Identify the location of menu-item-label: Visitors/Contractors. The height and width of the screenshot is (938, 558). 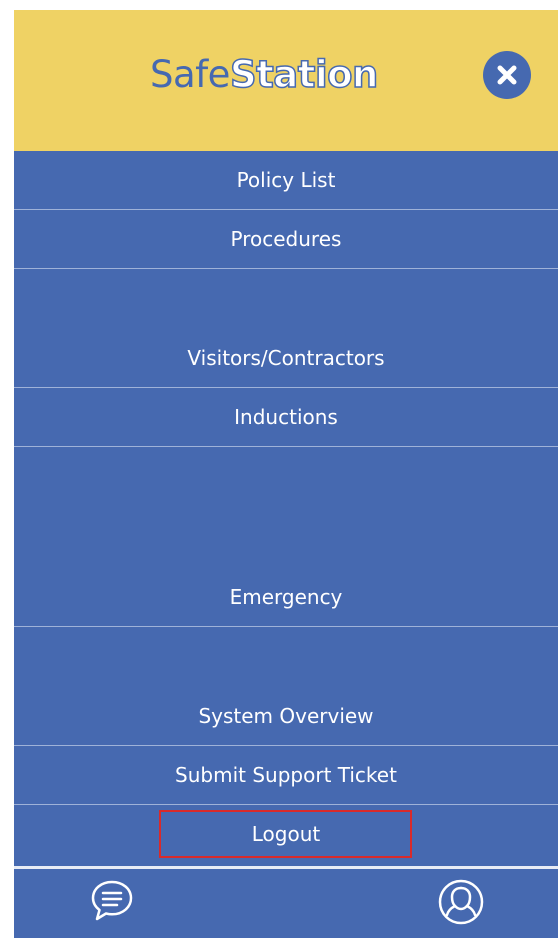
(286, 358).